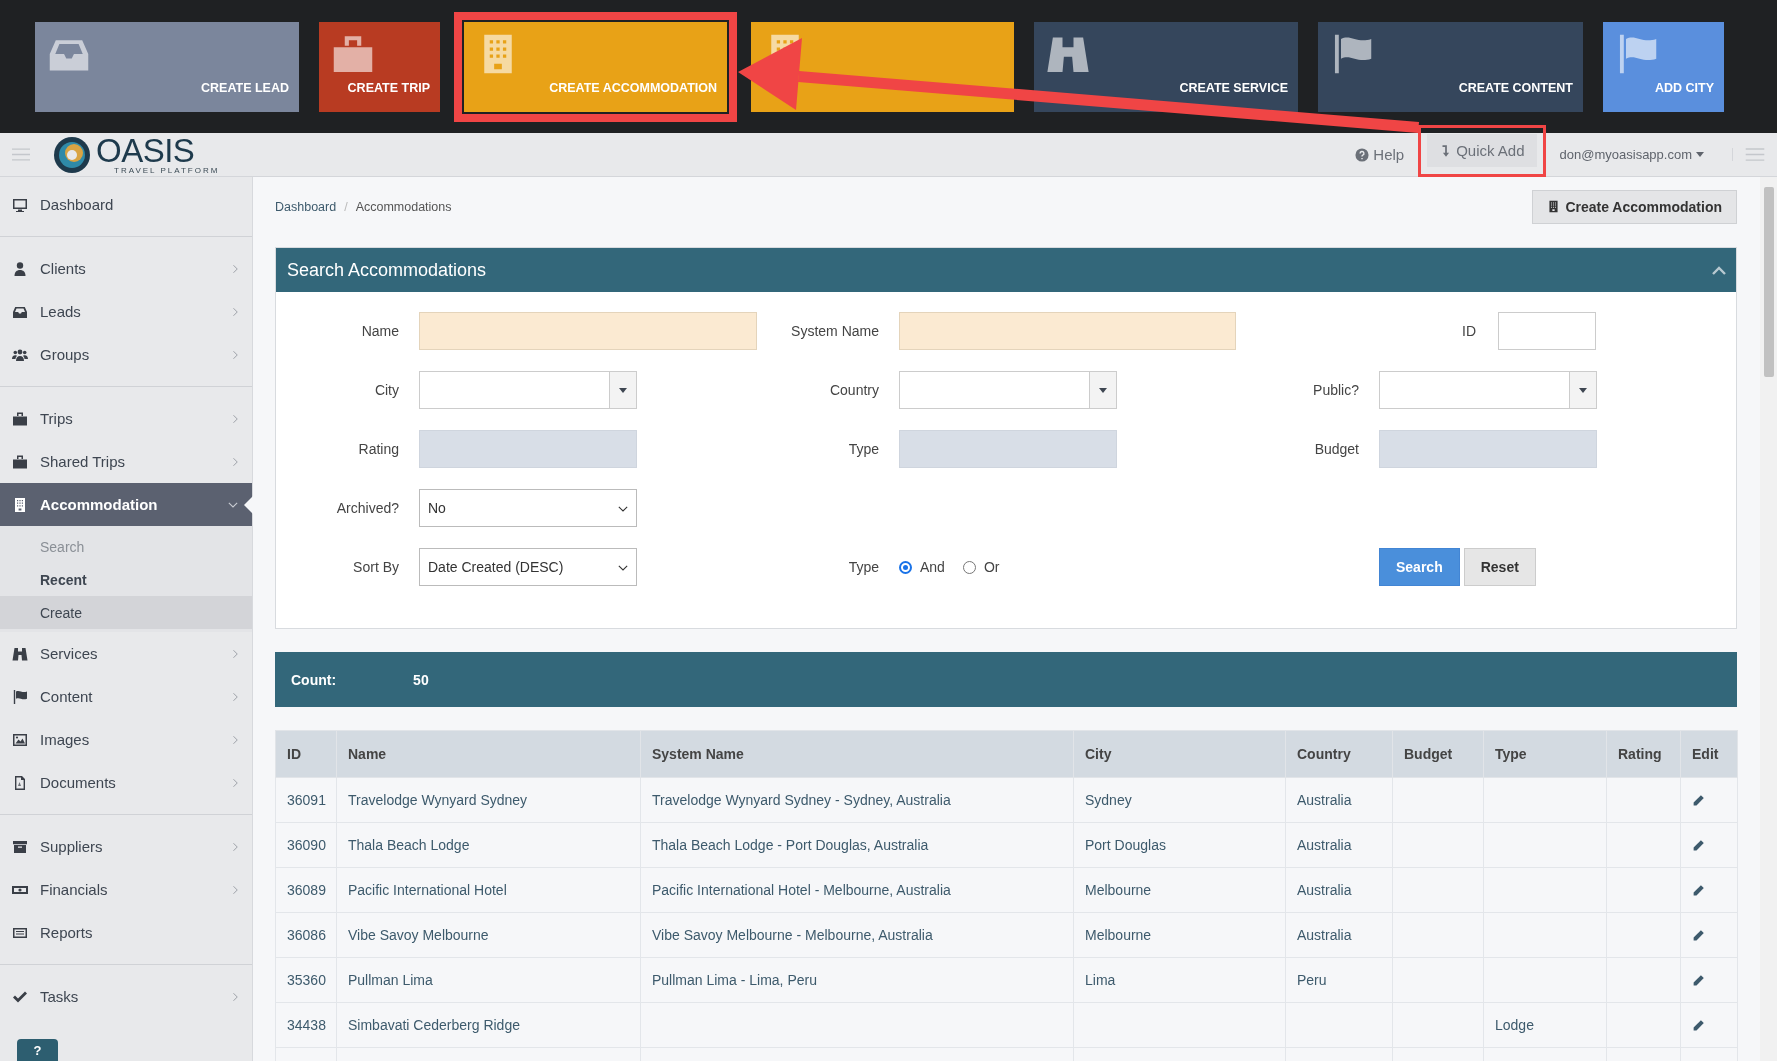  Describe the element at coordinates (1450, 67) in the screenshot. I see `quick-add-tile: CREATE CONTENT` at that location.